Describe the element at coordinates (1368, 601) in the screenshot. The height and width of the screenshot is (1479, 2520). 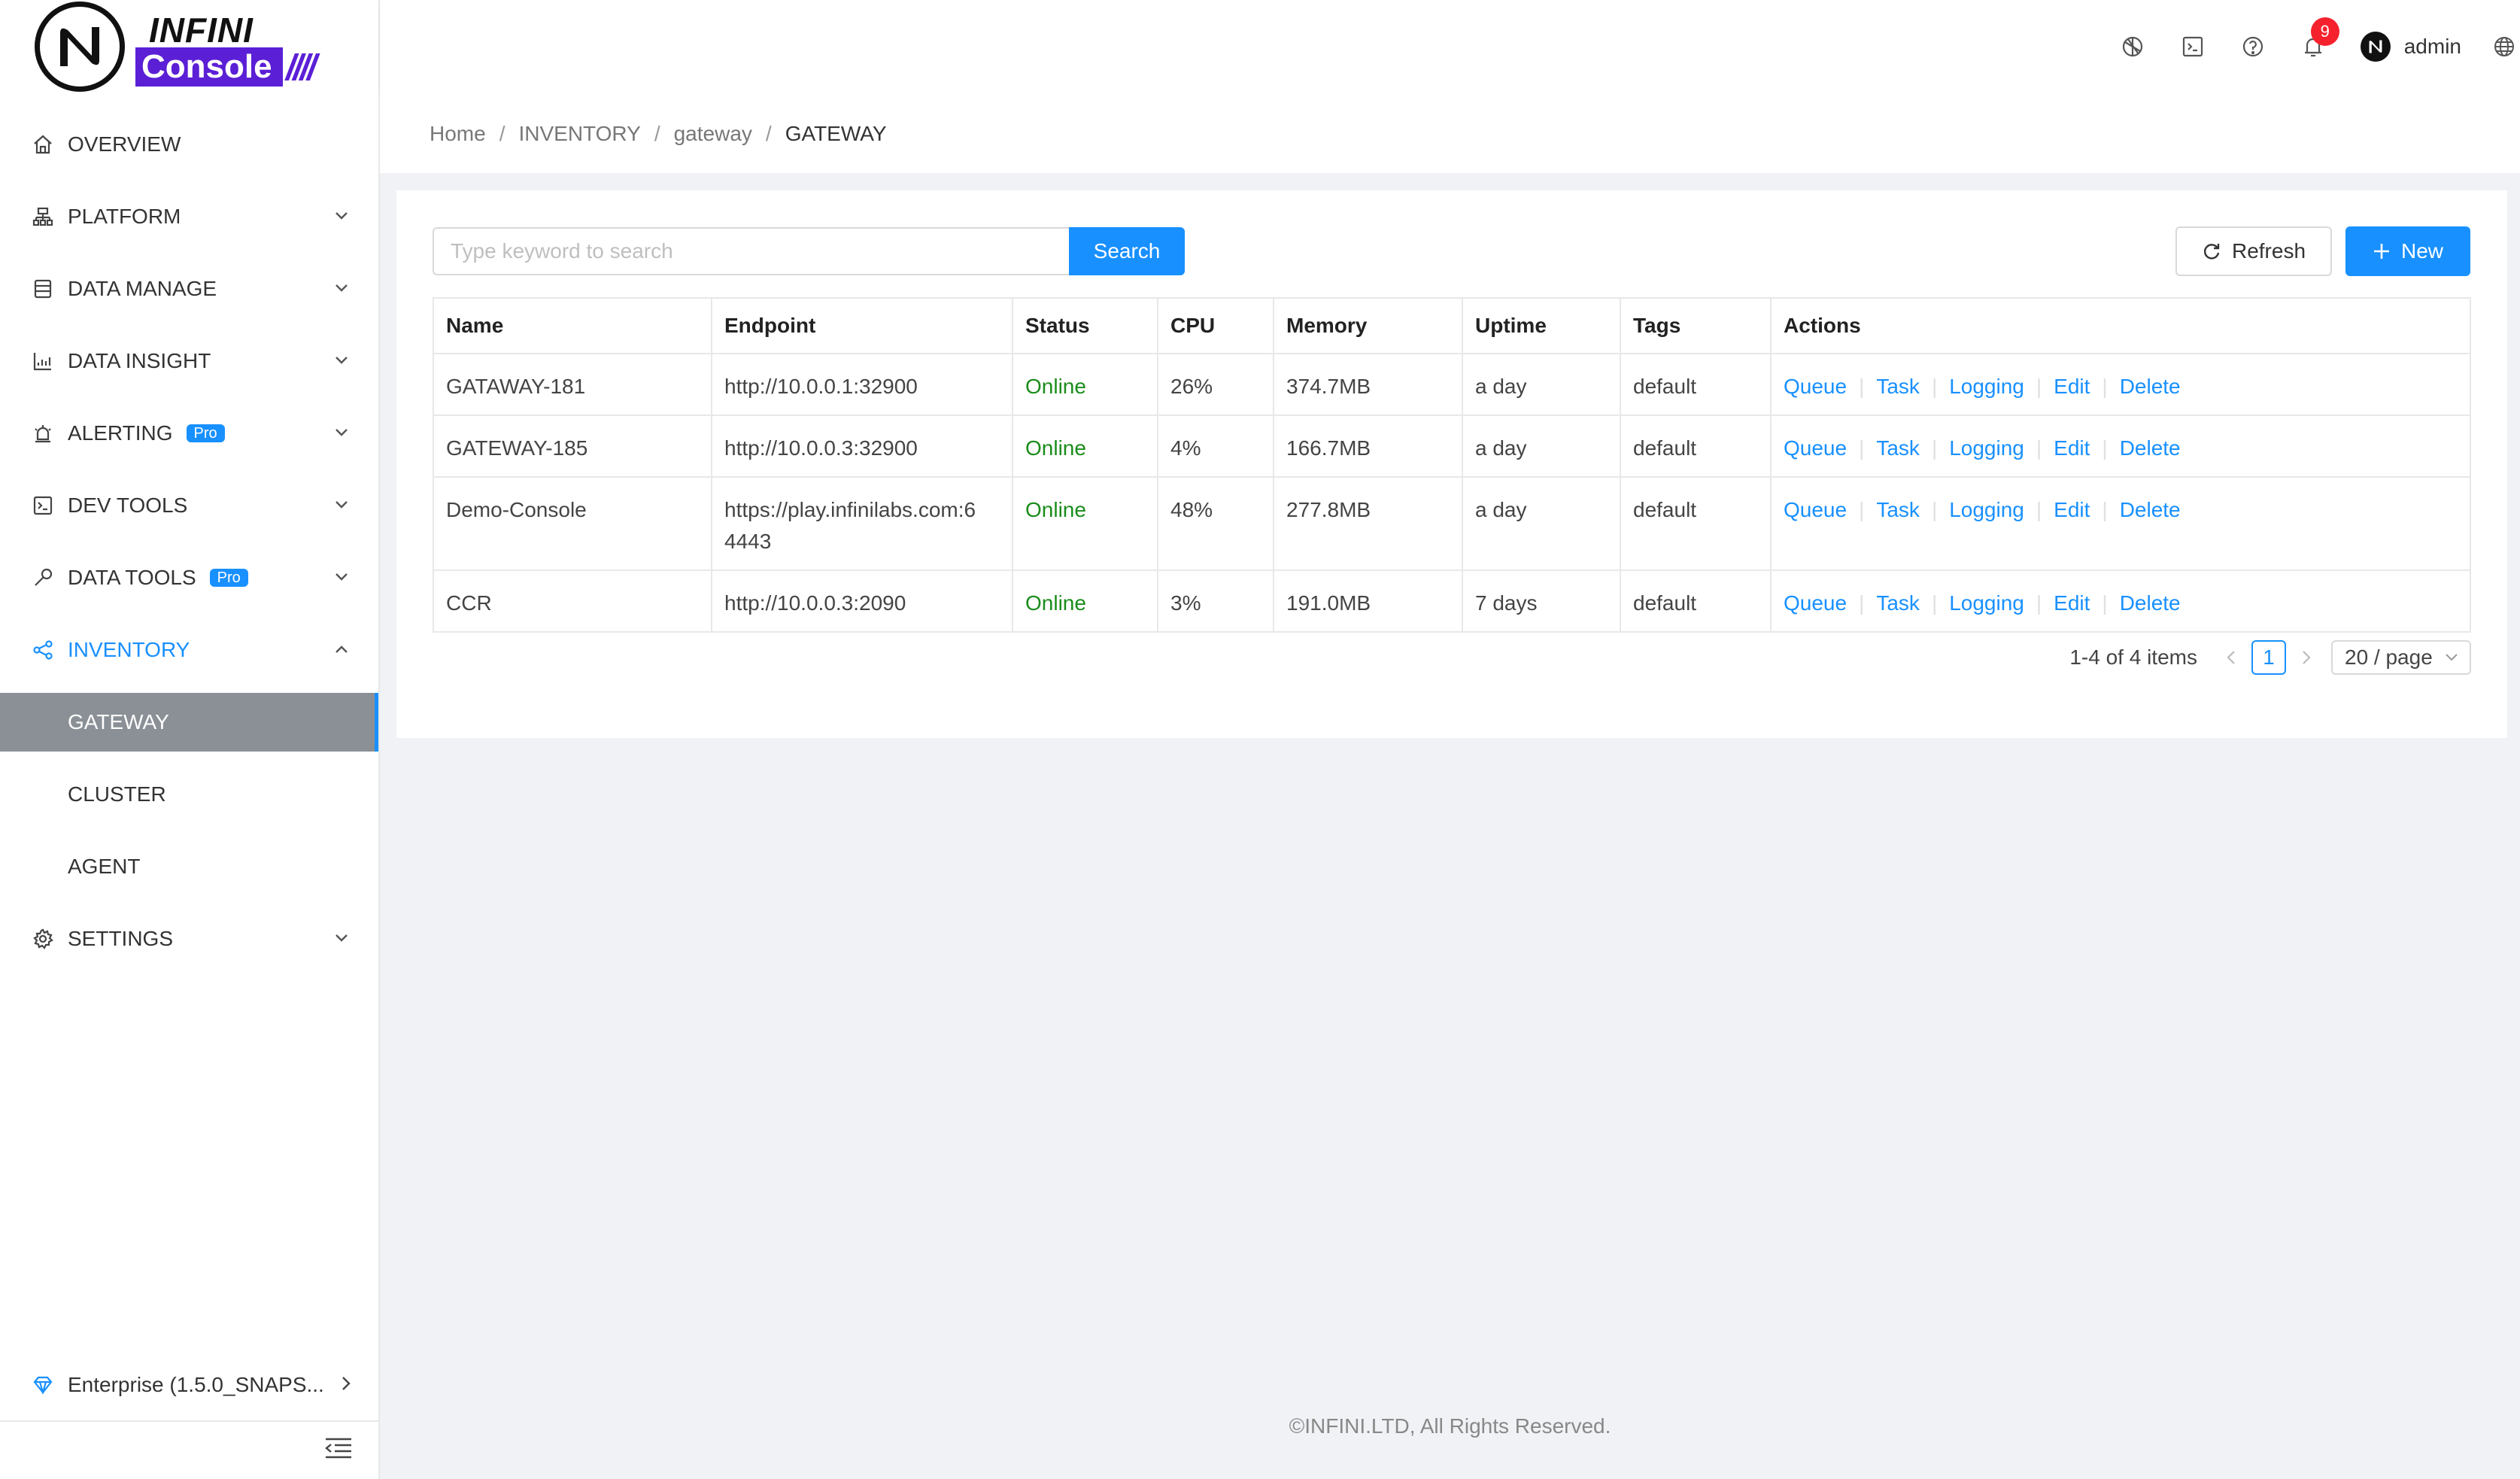
I see `cell-memory: 191.0MB` at that location.